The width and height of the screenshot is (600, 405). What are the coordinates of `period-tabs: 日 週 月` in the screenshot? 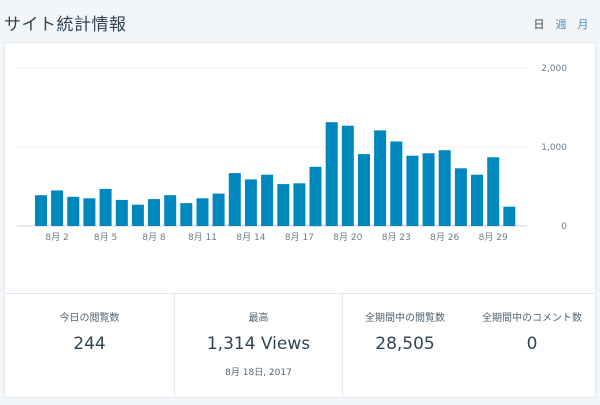 It's located at (561, 24).